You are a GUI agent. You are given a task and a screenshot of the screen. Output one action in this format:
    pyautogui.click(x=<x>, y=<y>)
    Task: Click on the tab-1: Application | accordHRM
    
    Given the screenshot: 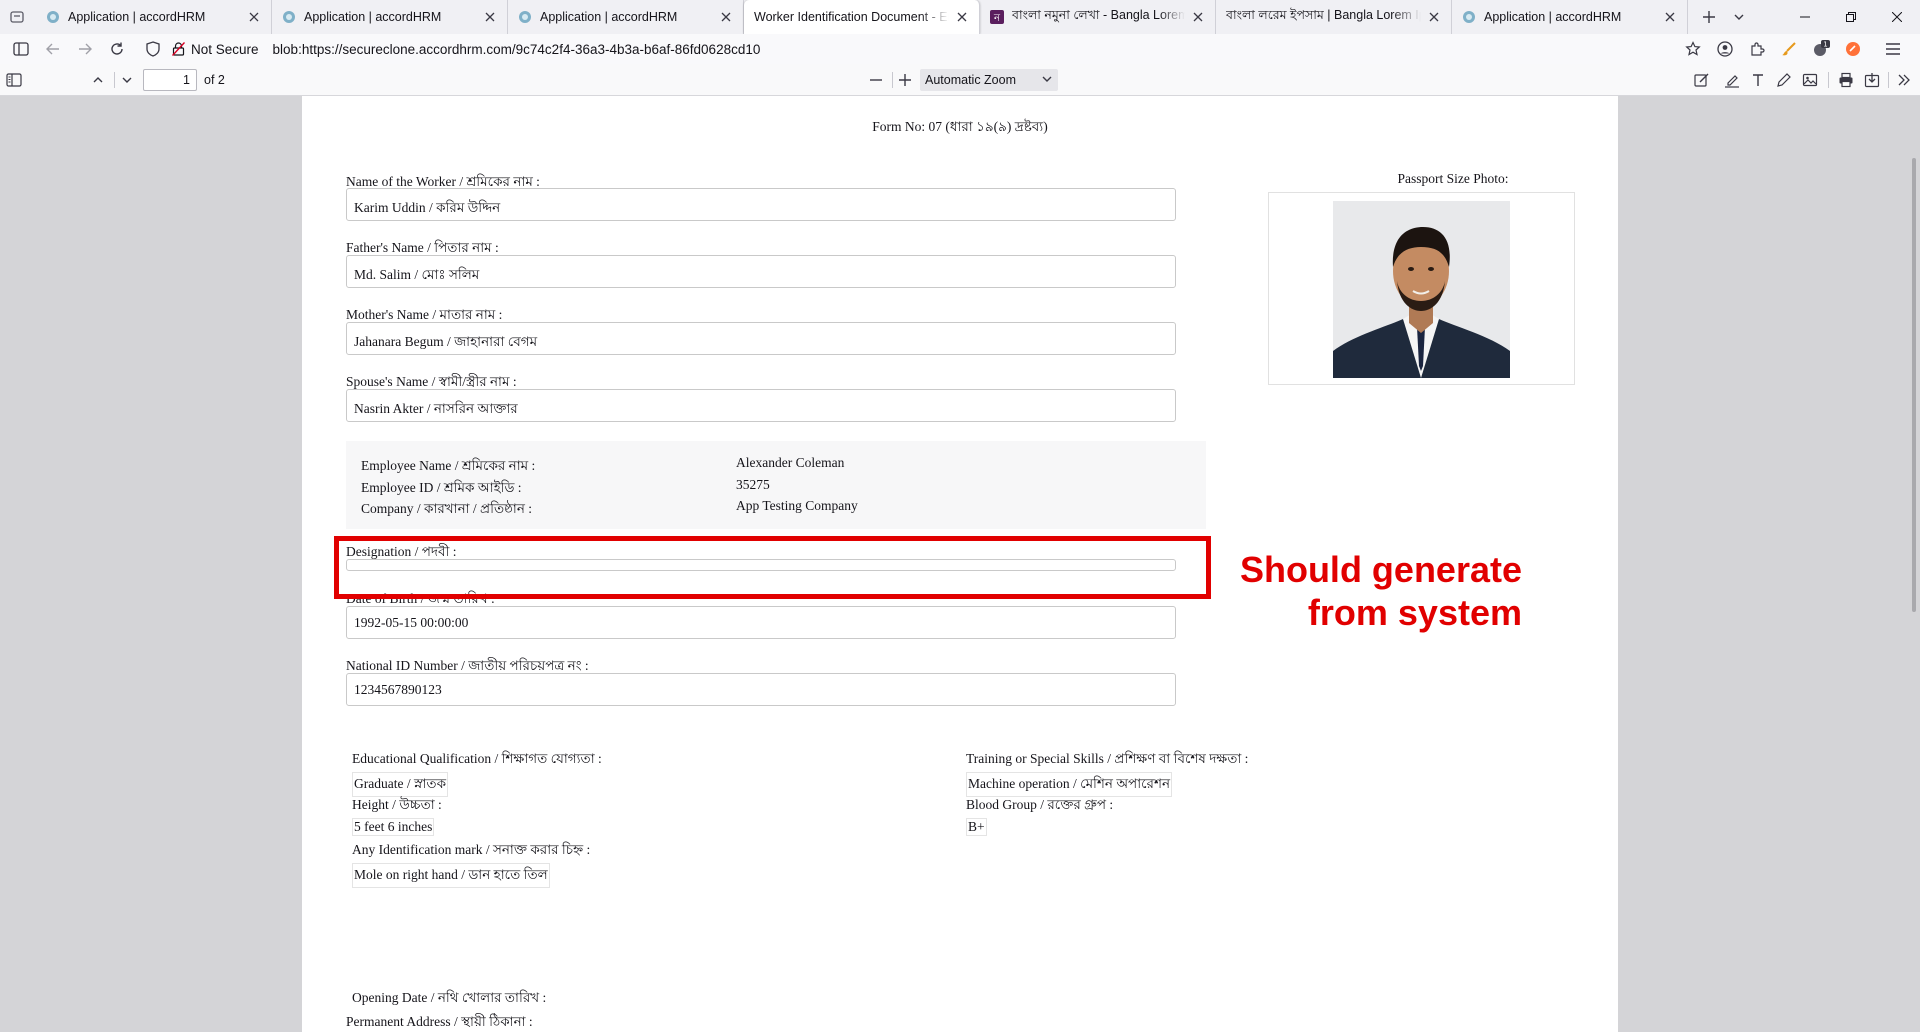 What is the action you would take?
    pyautogui.click(x=390, y=17)
    